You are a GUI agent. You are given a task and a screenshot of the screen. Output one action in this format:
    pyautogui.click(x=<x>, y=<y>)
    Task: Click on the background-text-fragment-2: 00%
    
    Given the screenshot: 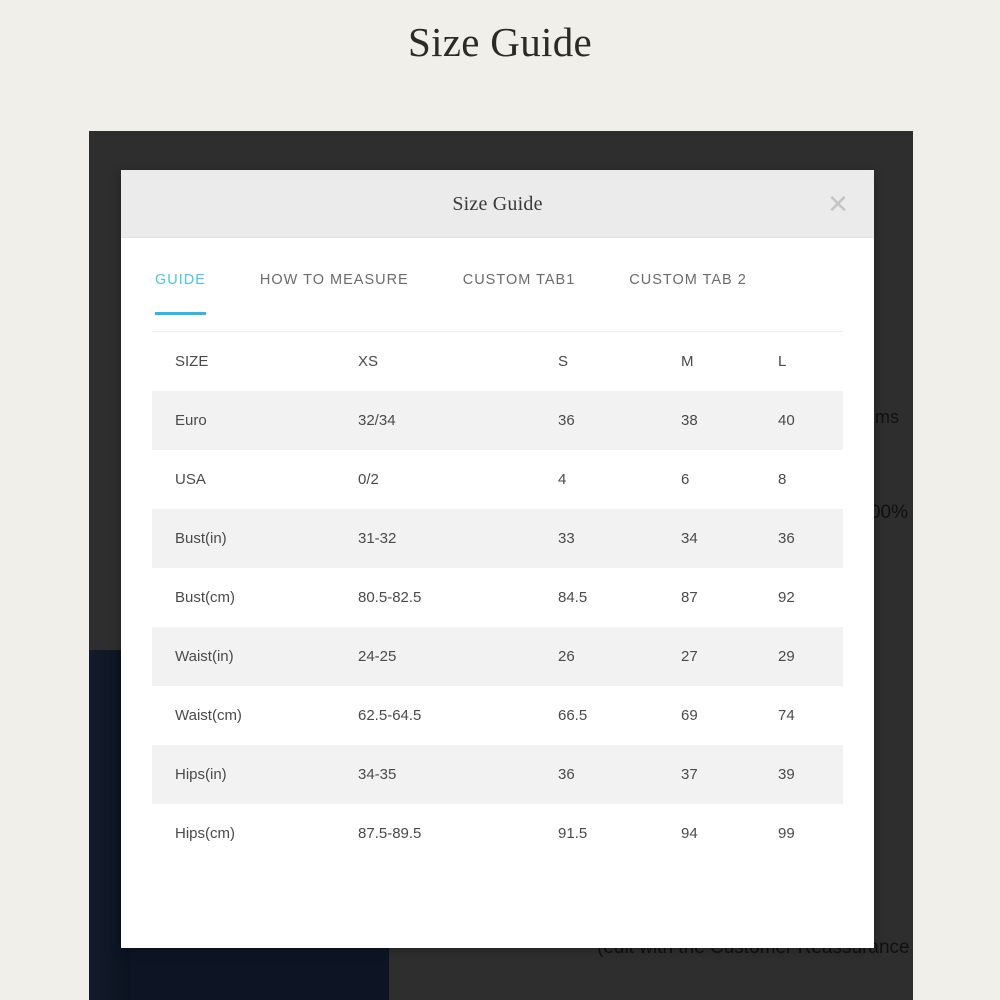 What is the action you would take?
    pyautogui.click(x=888, y=512)
    